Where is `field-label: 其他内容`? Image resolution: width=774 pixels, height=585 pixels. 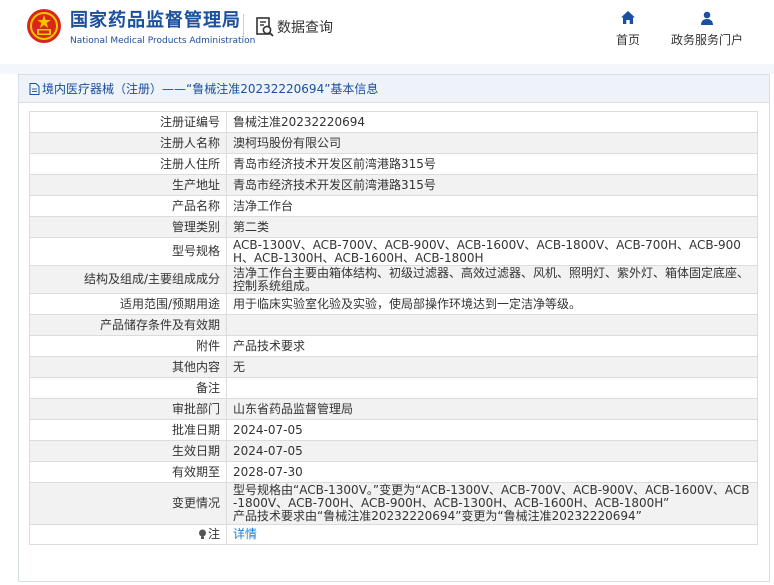
field-label: 其他内容 is located at coordinates (128, 367).